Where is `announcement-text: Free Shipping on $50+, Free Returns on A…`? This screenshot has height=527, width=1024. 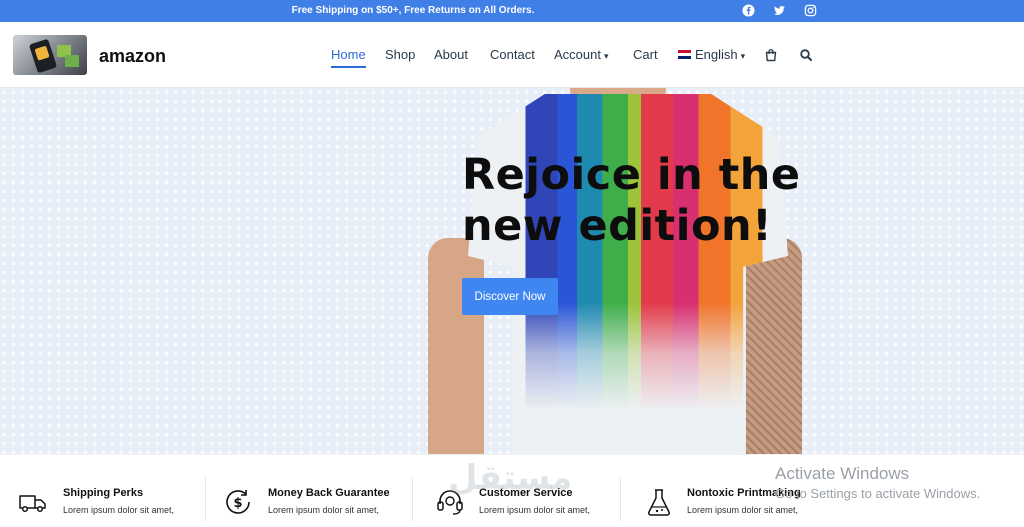
announcement-text: Free Shipping on $50+, Free Returns on A… is located at coordinates (413, 10).